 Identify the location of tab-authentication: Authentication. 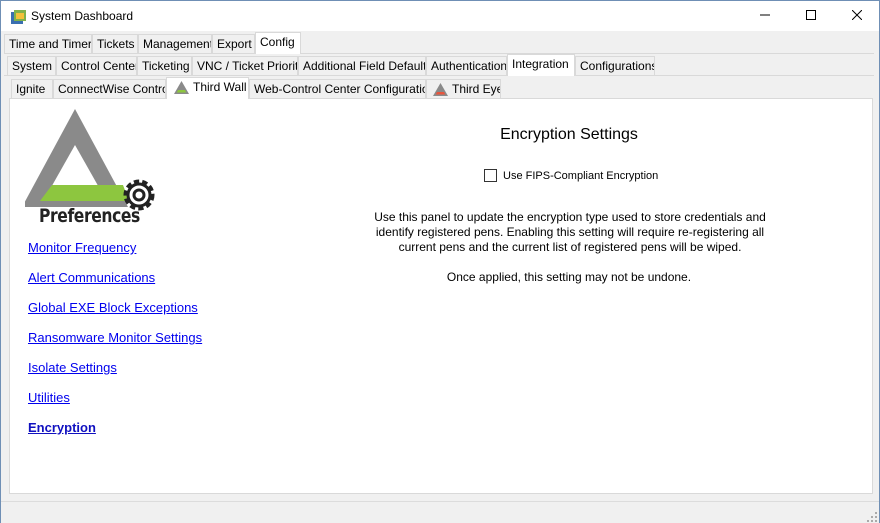
(466, 65).